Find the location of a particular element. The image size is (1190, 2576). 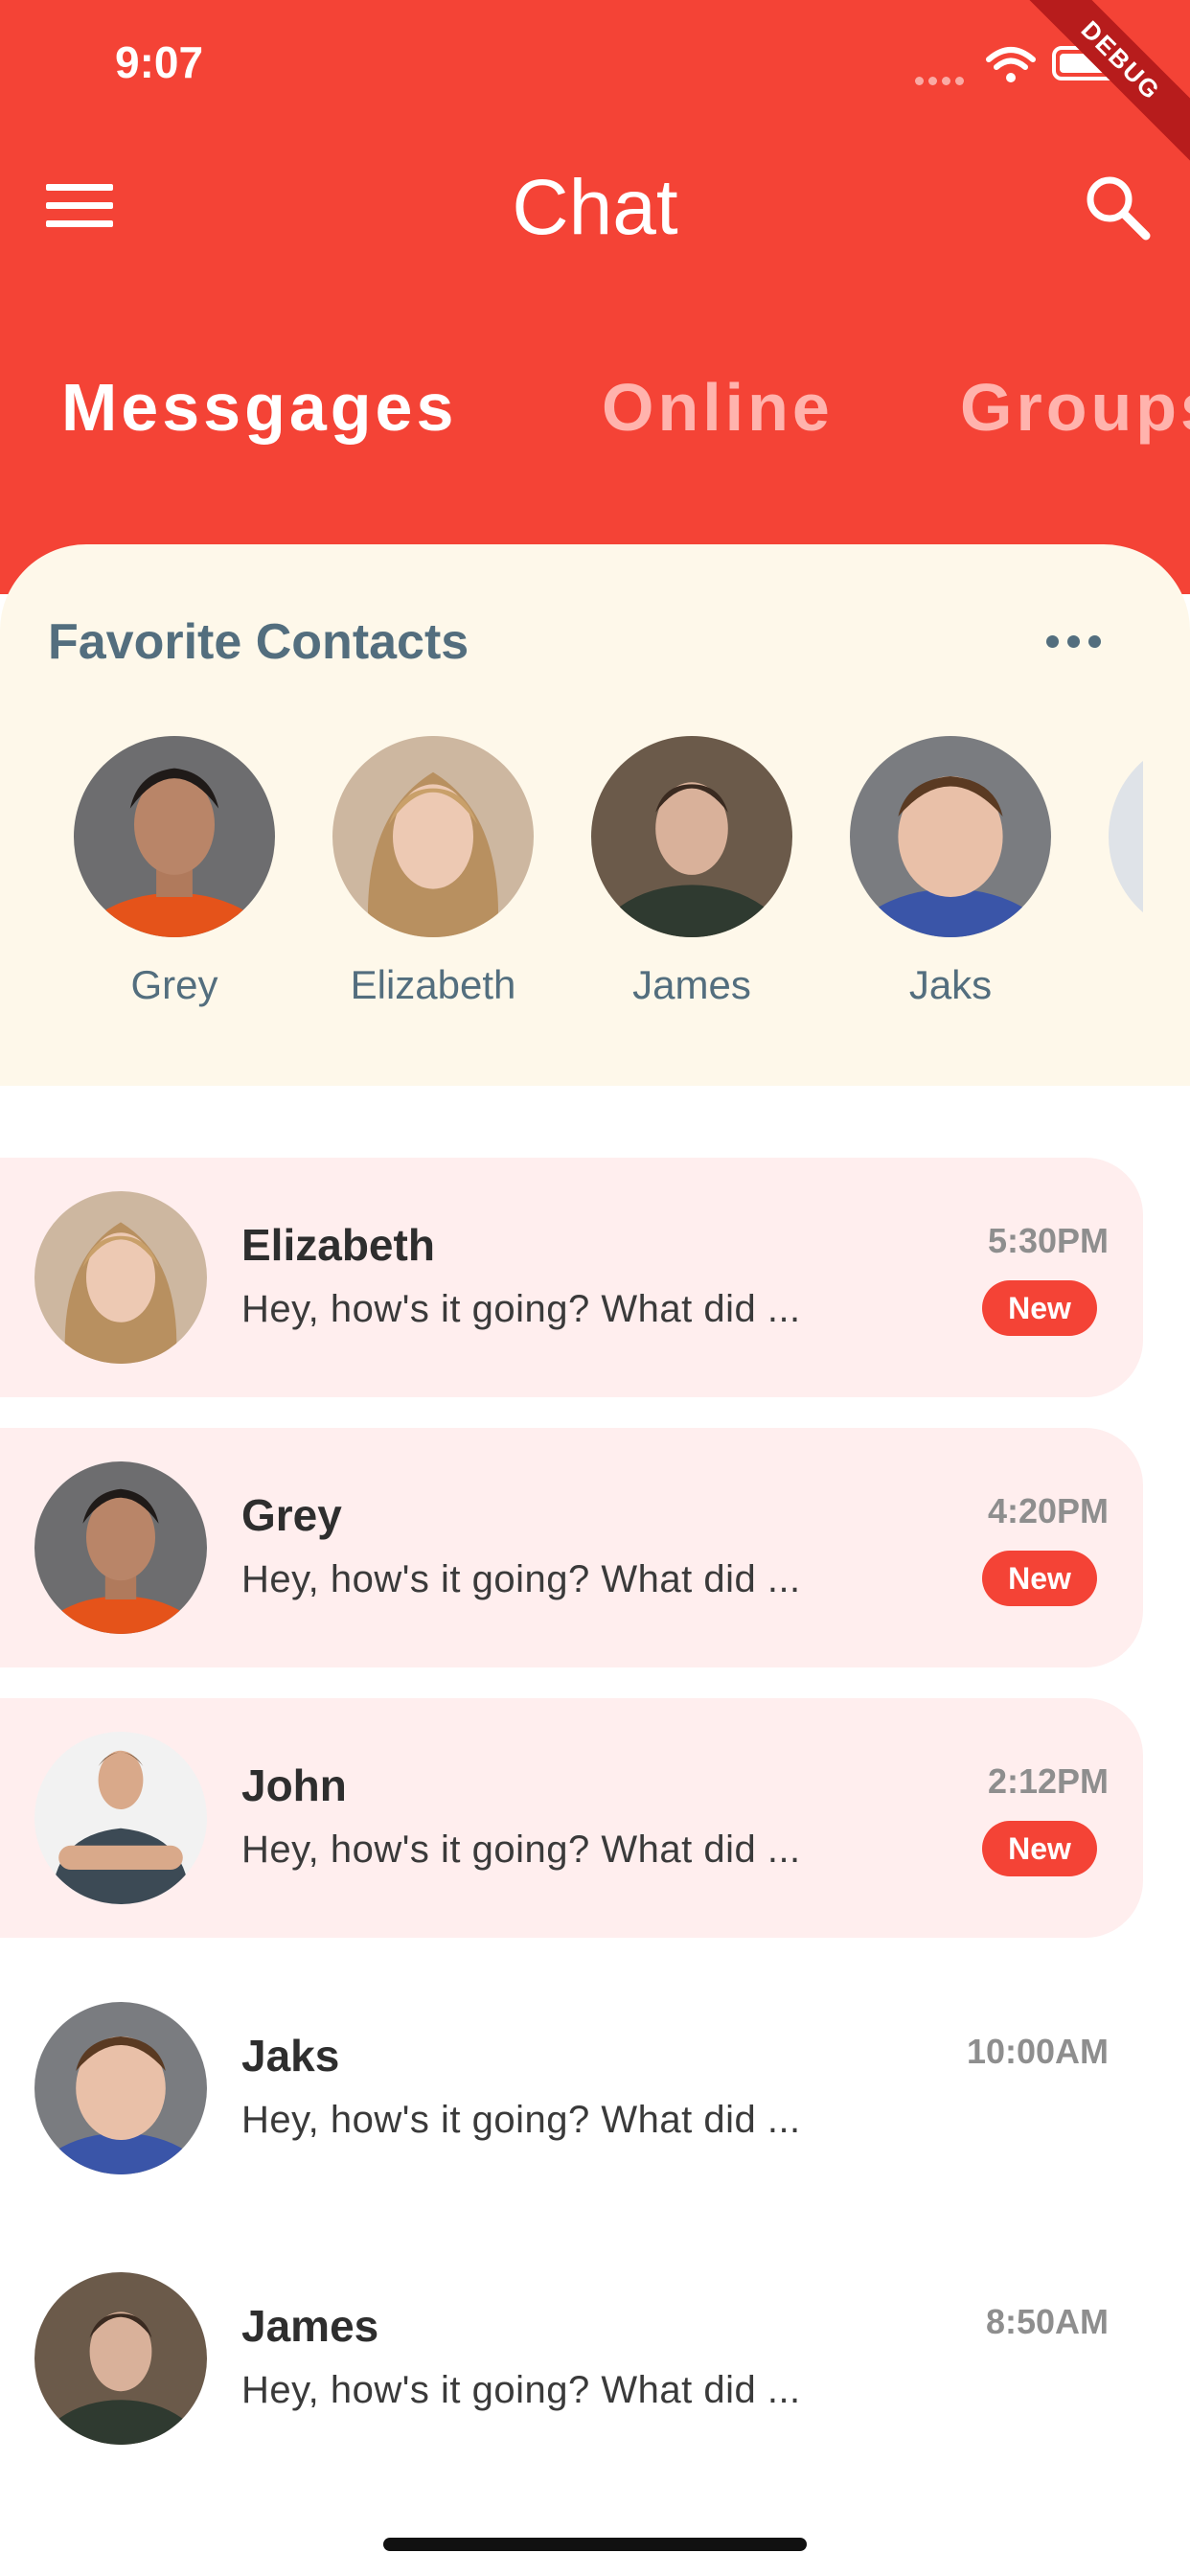

contact-name: James is located at coordinates (692, 985).